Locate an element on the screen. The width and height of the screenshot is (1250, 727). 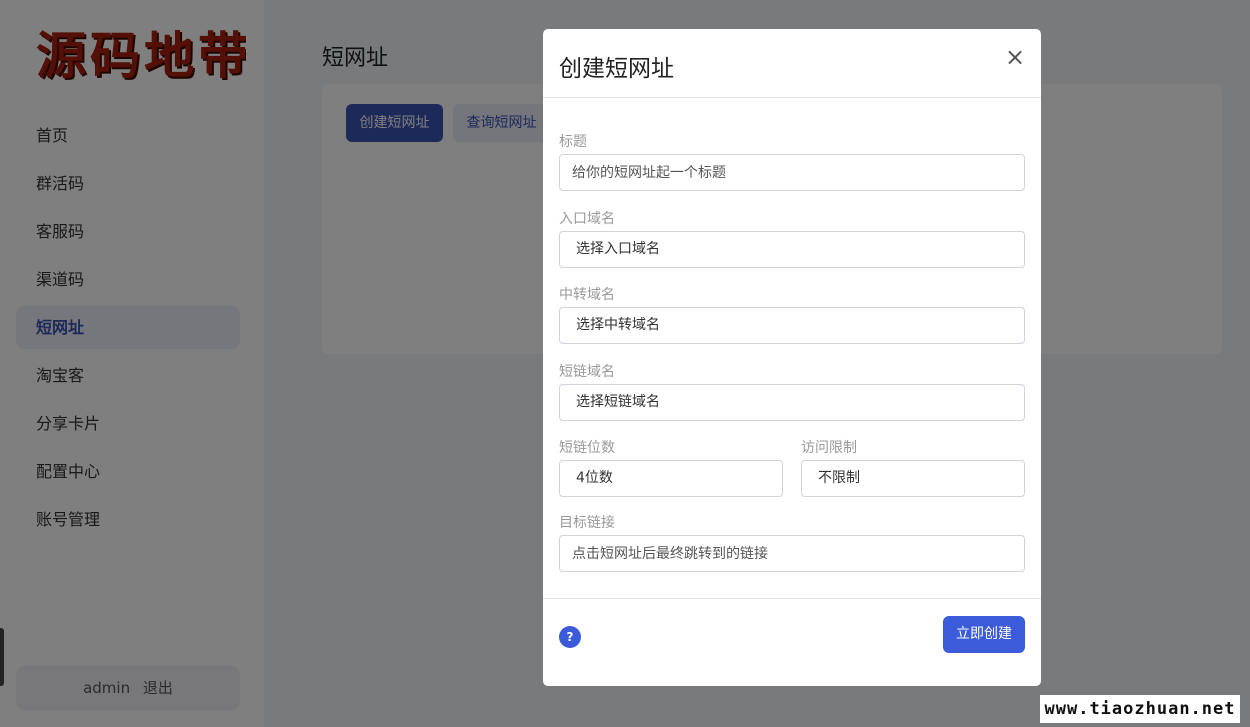
relay-domain-label: 中转域名 is located at coordinates (587, 295).